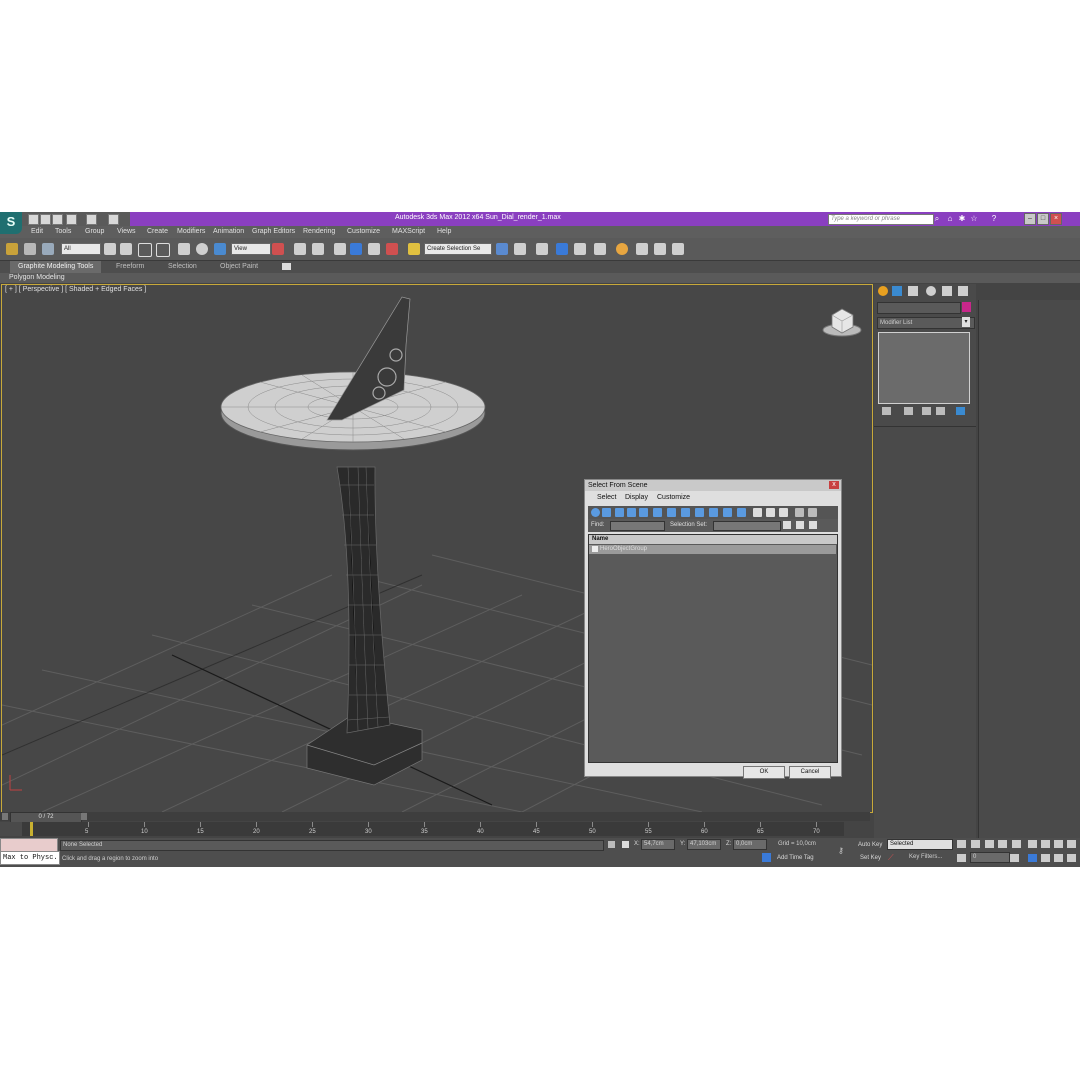  What do you see at coordinates (414, 249) in the screenshot?
I see `edit-named-selection-icon` at bounding box center [414, 249].